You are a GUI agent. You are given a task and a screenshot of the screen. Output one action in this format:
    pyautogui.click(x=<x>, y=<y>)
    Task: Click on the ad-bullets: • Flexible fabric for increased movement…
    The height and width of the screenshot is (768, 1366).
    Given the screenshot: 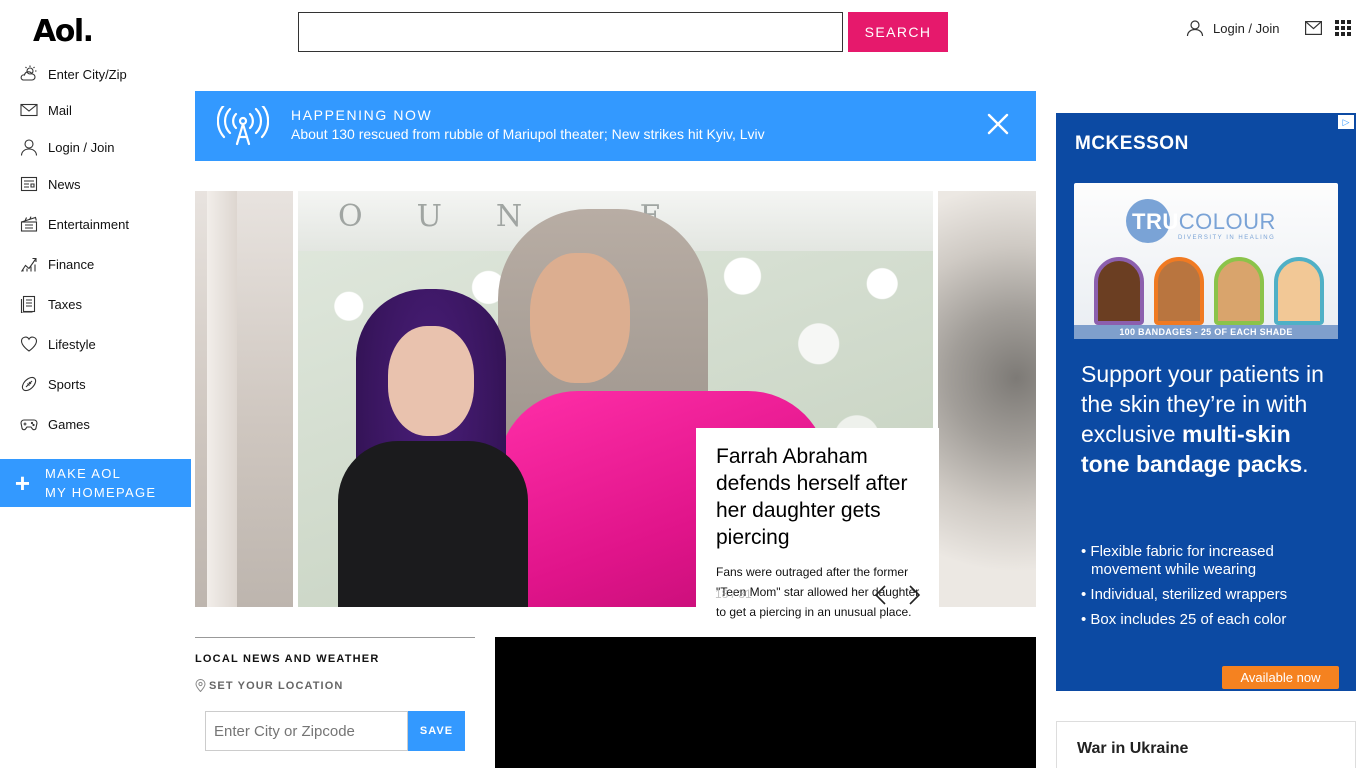 What is the action you would take?
    pyautogui.click(x=1211, y=589)
    